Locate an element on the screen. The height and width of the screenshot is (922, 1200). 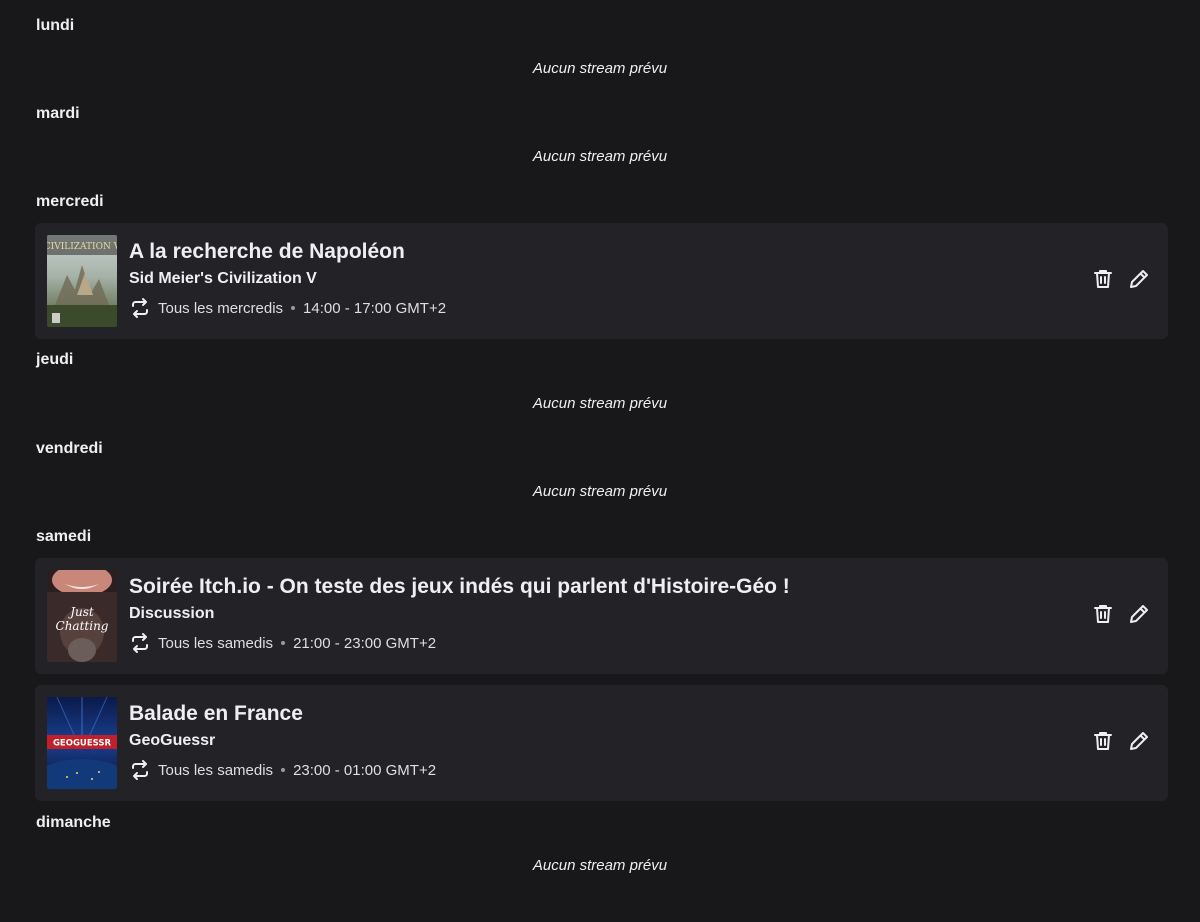
day-heading-mercredi: mercredi is located at coordinates (70, 201).